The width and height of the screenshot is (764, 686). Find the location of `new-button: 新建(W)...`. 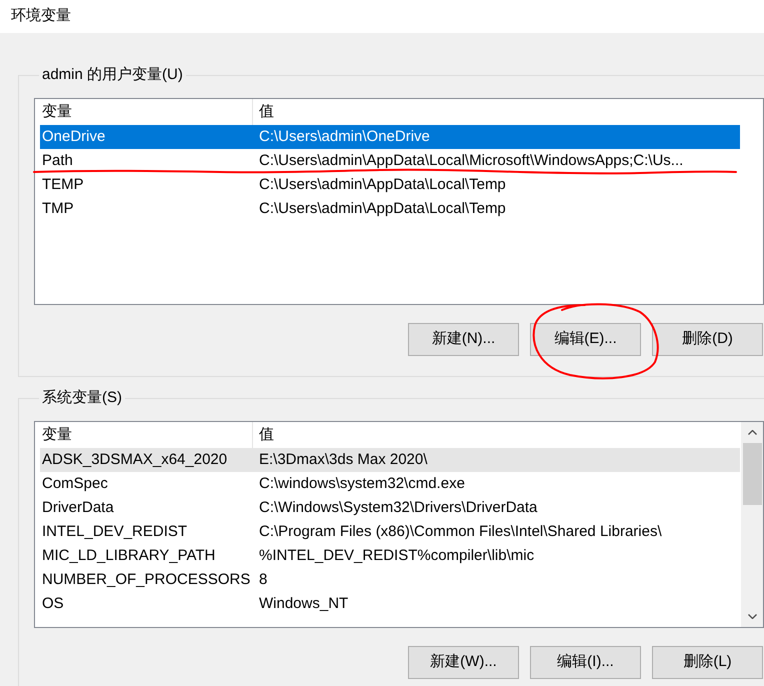

new-button: 新建(W)... is located at coordinates (463, 662).